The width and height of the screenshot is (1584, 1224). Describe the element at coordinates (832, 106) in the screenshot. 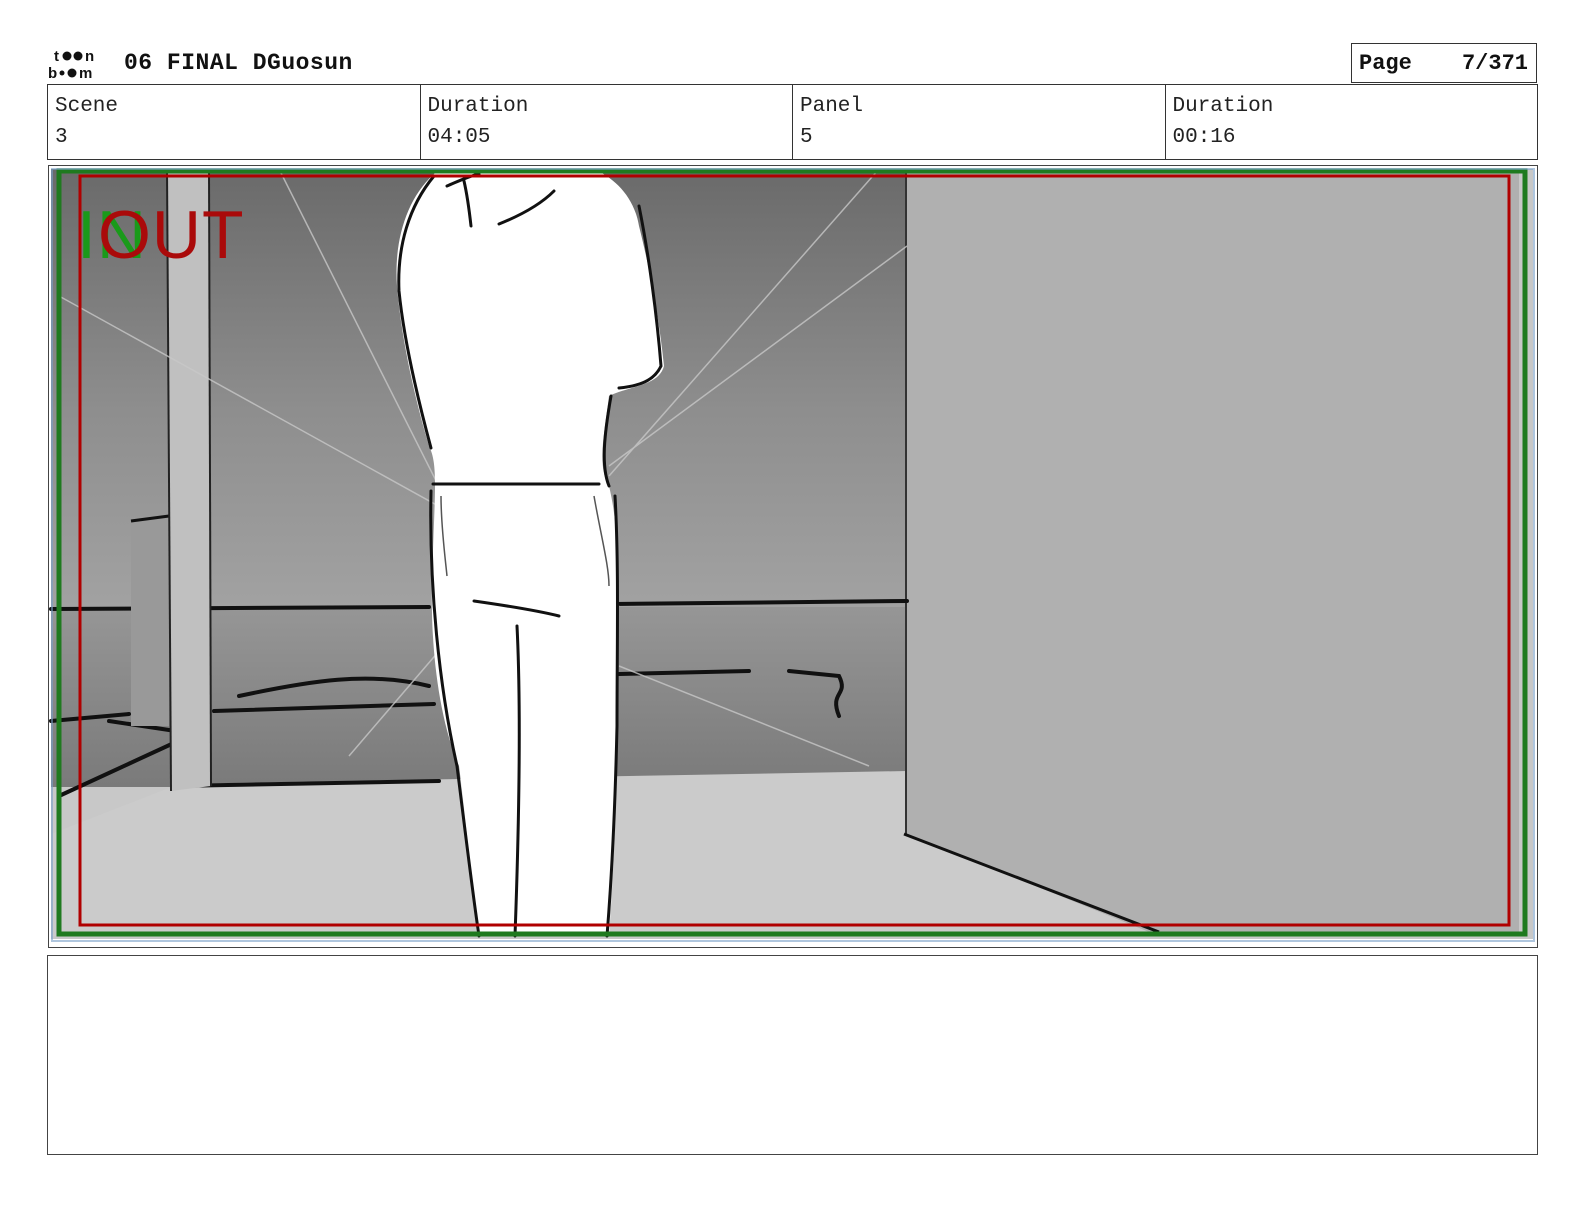

I see `panel-label: Panel` at that location.